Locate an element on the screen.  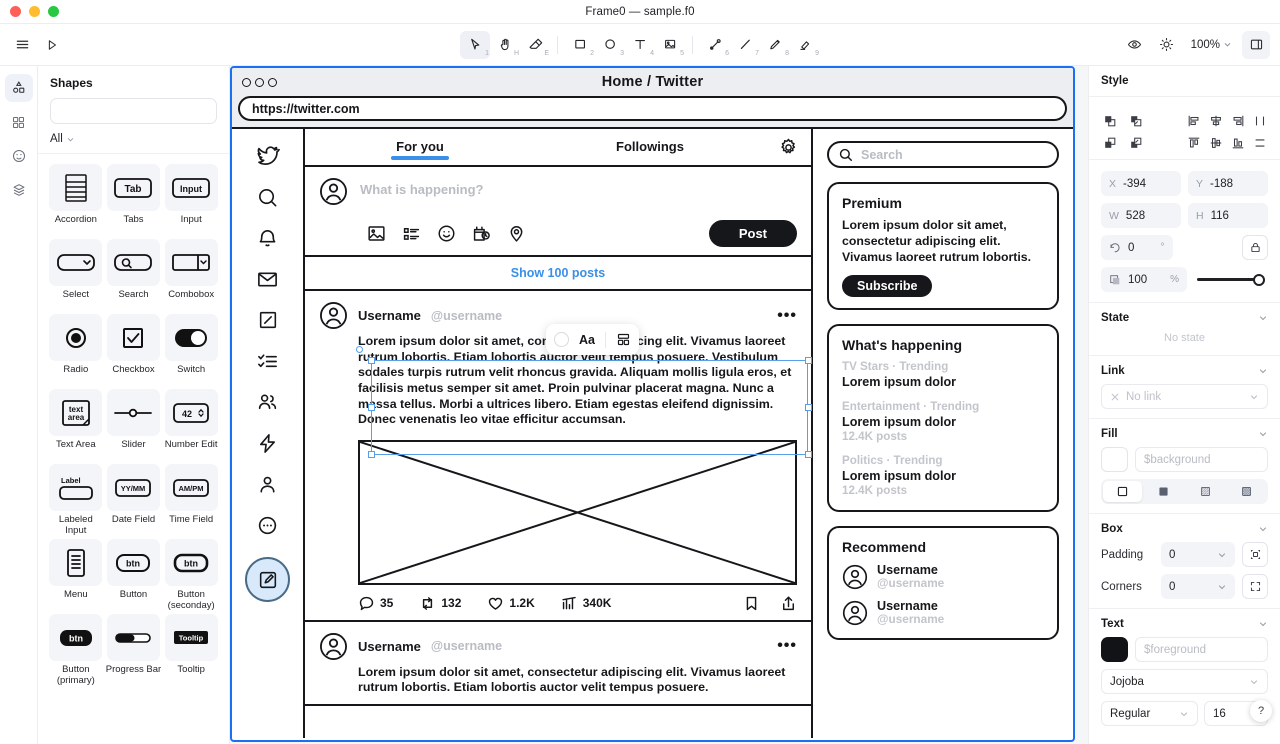
wireframe-search: Search is located at coordinates (943, 154).